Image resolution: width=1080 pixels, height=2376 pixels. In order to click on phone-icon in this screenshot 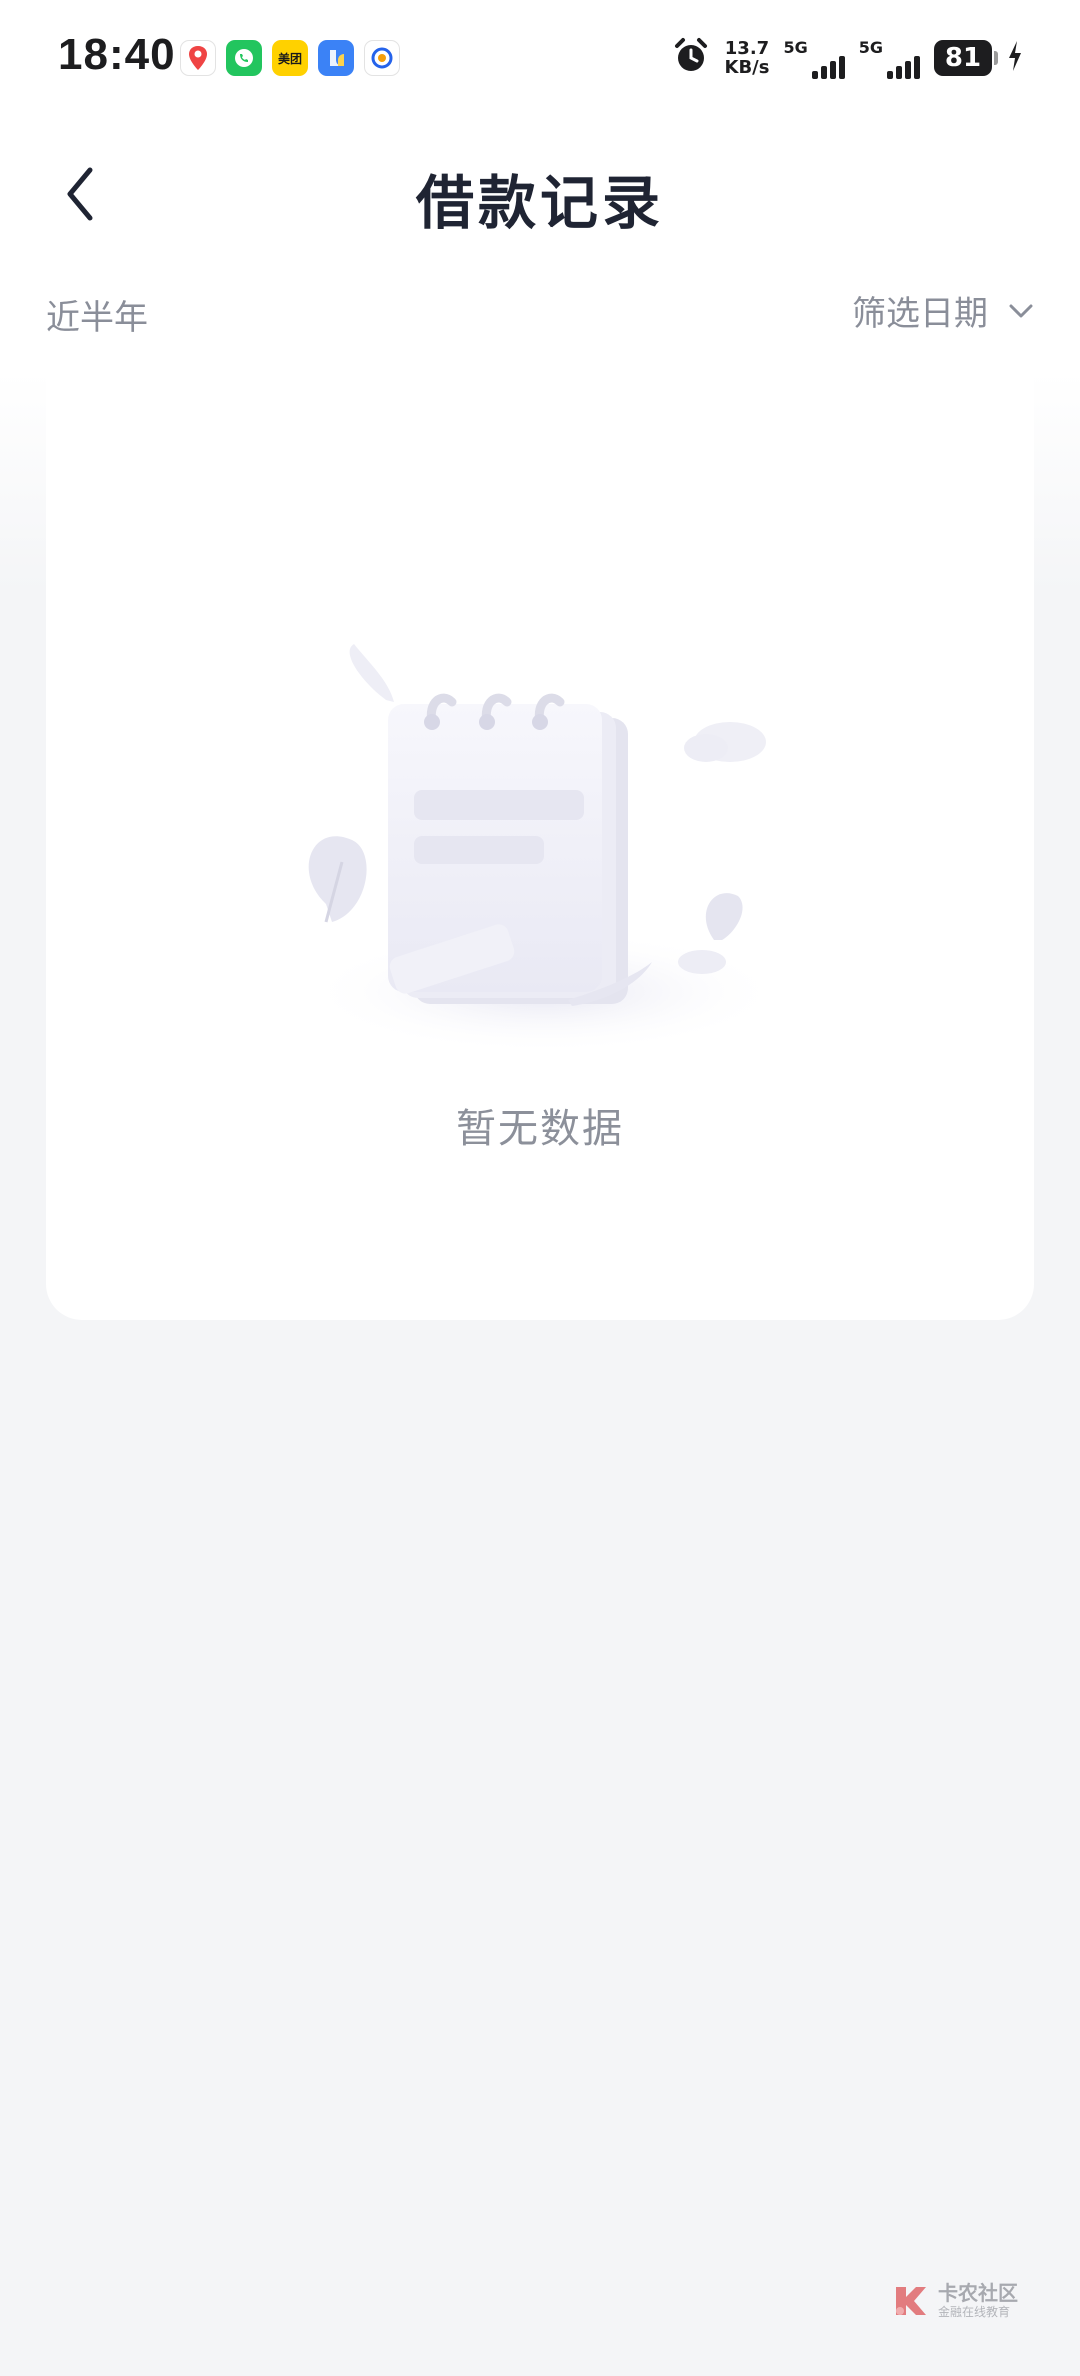, I will do `click(244, 58)`.